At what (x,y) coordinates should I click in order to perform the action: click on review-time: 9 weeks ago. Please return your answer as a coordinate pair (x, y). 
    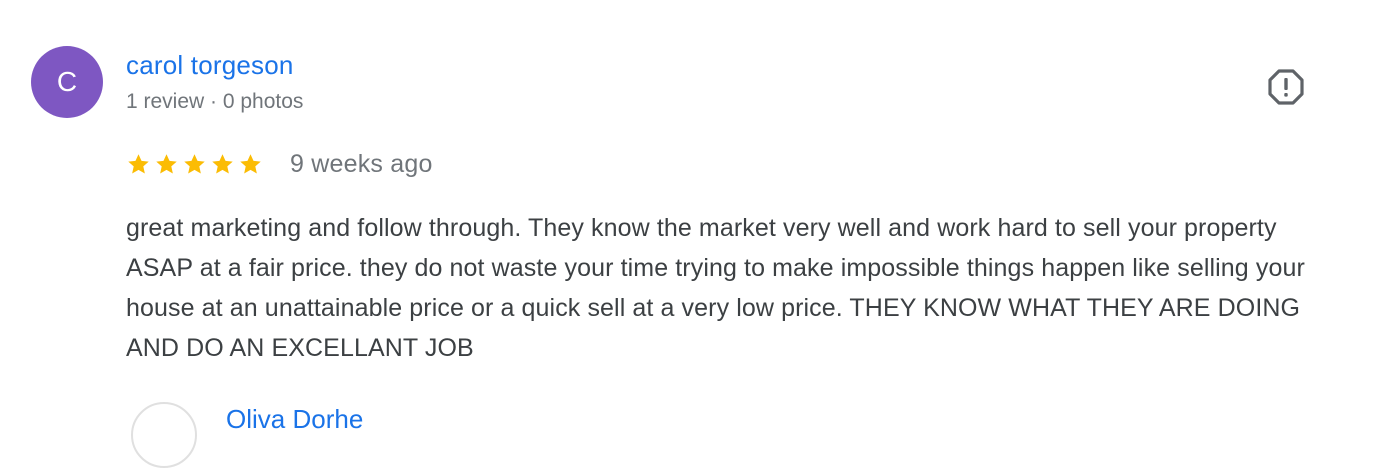
    Looking at the image, I should click on (361, 164).